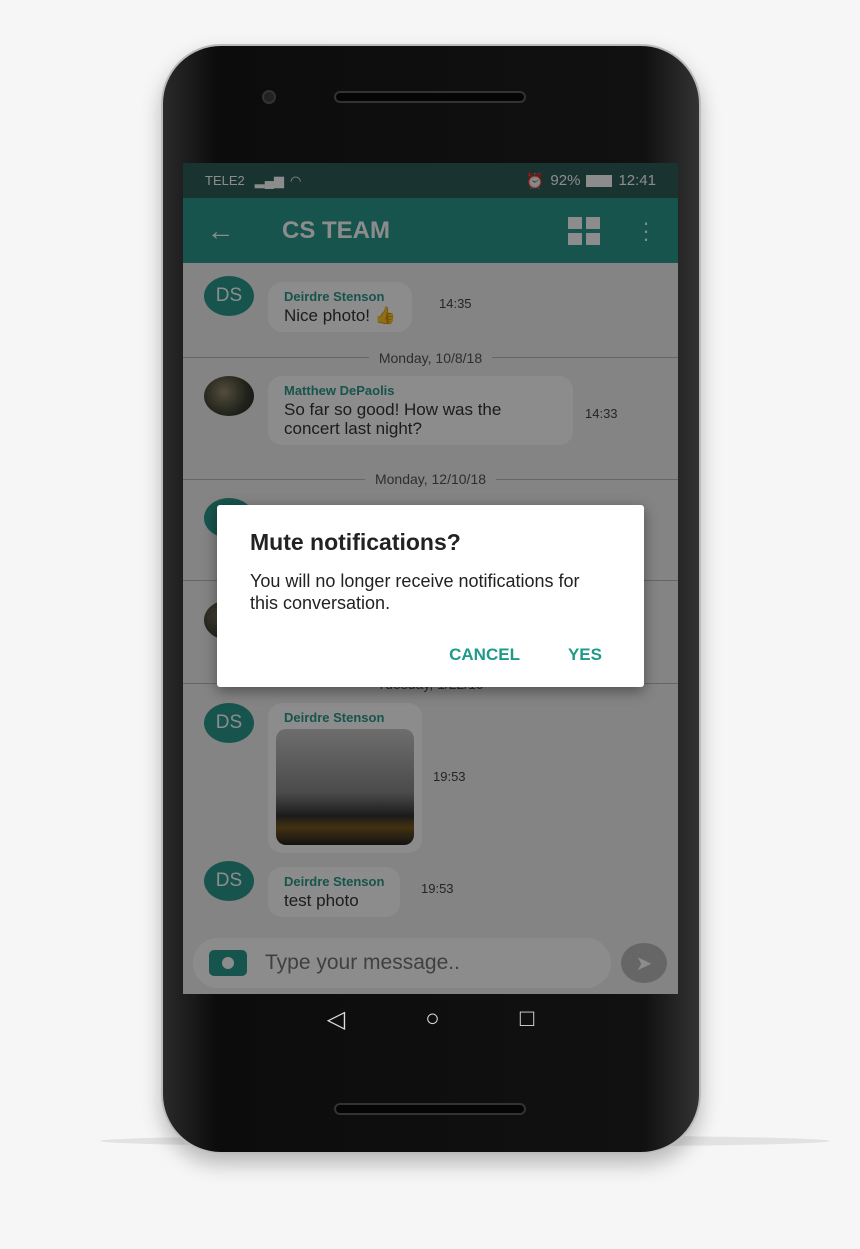  I want to click on yes-button: YES, so click(585, 655).